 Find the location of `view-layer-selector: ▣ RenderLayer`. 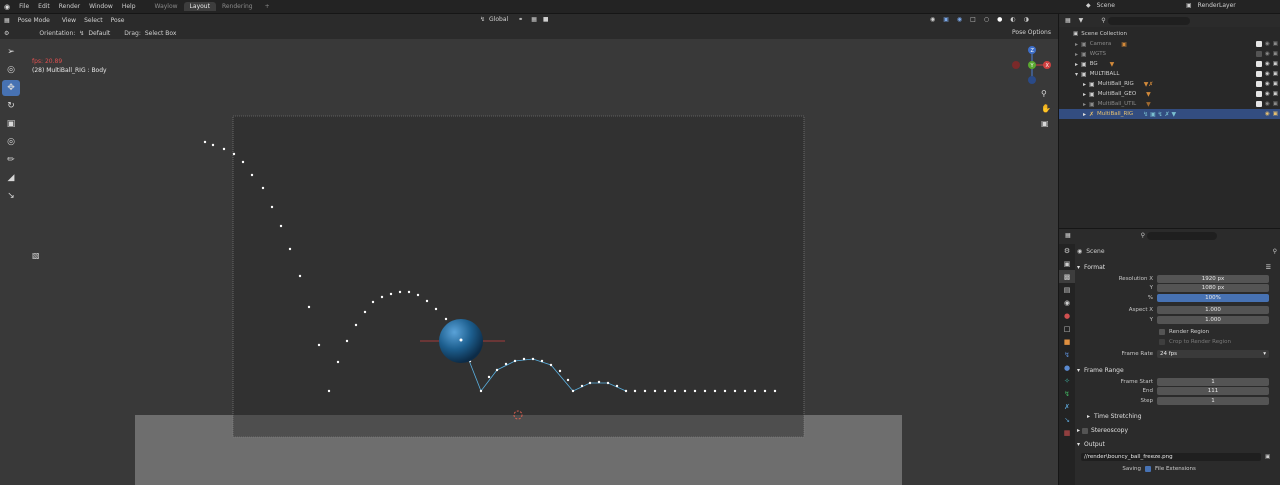

view-layer-selector: ▣ RenderLayer is located at coordinates (1211, 5).